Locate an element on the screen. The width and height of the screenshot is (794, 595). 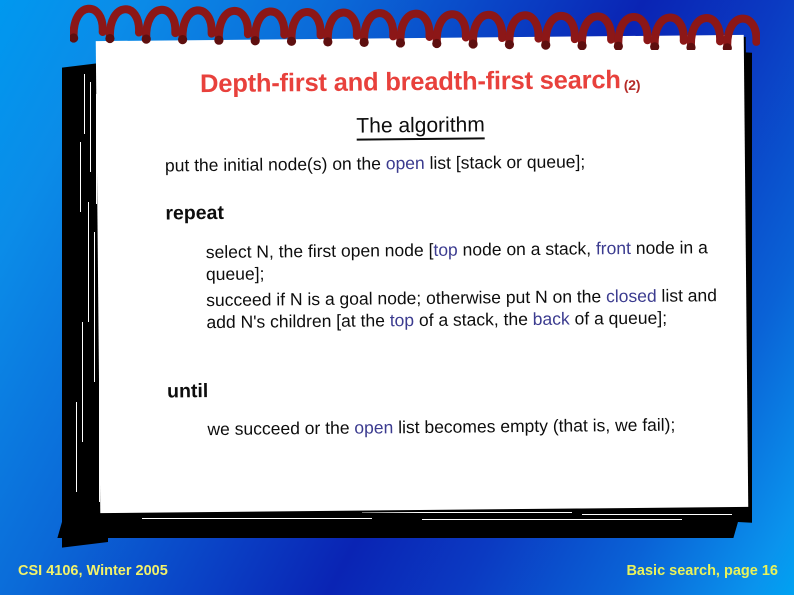
algorithm-keyword-repeat: repeat is located at coordinates (195, 213).